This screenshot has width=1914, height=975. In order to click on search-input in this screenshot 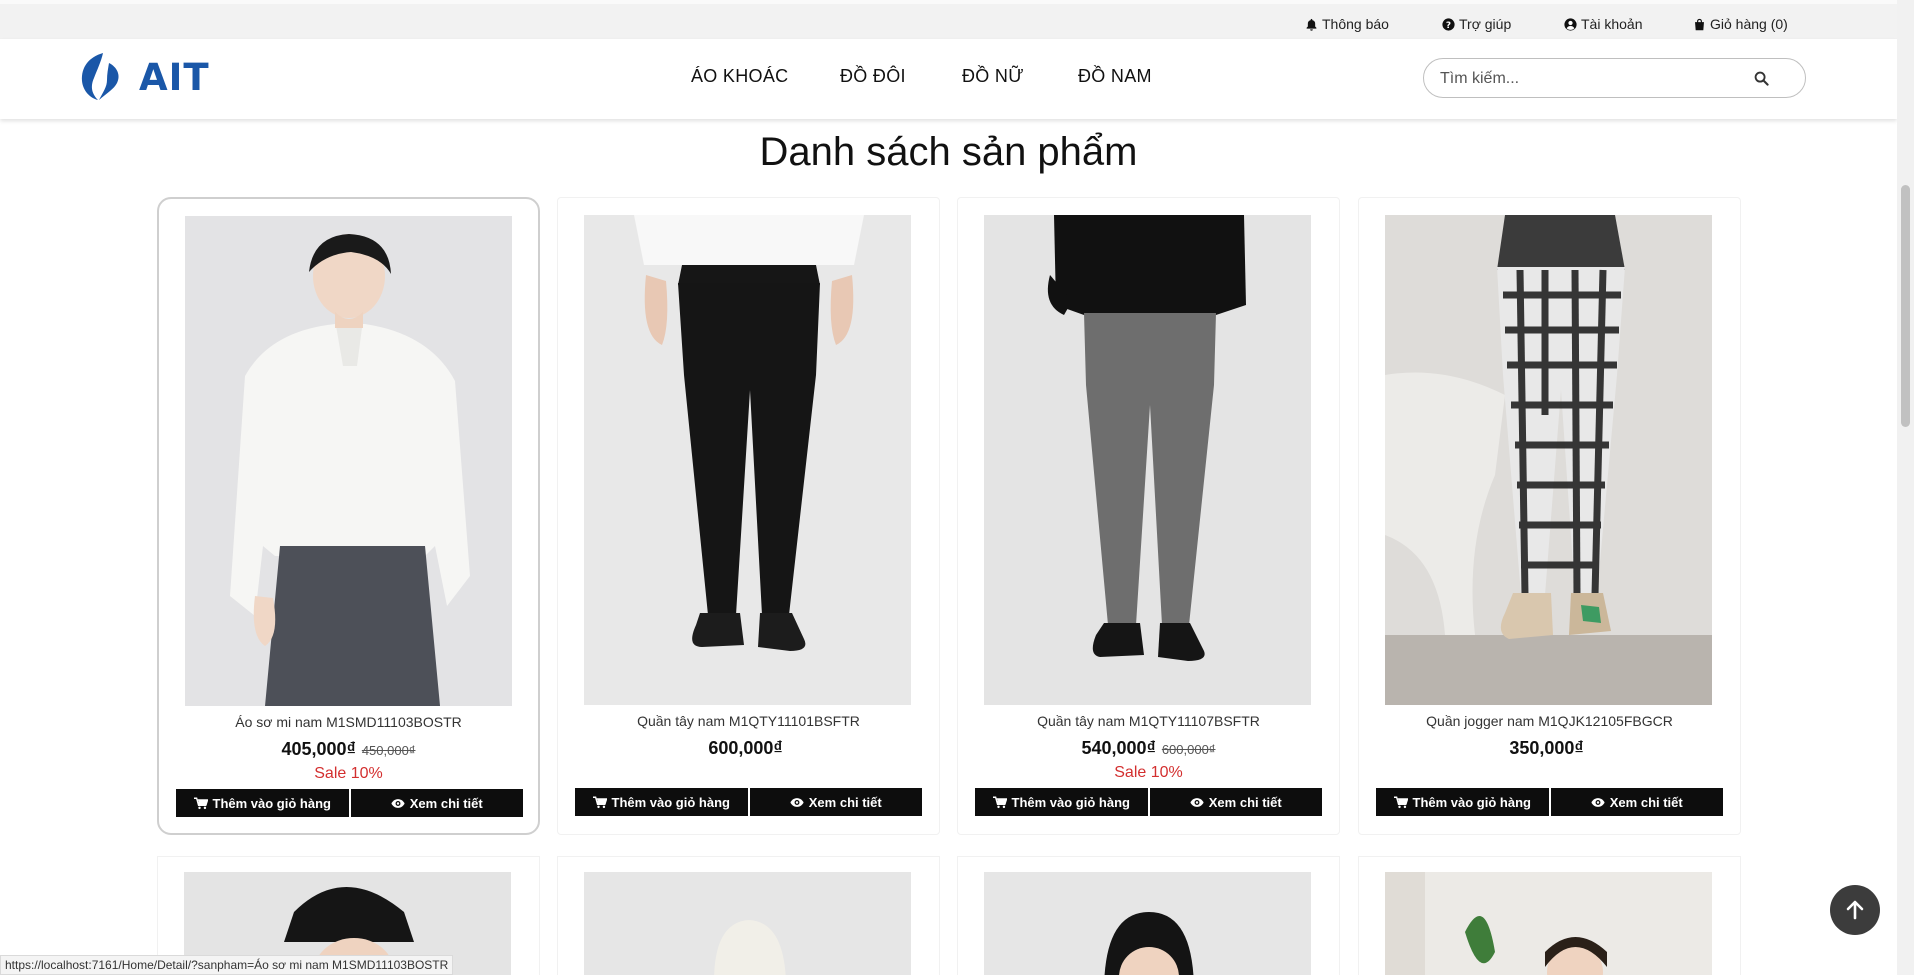, I will do `click(1590, 79)`.